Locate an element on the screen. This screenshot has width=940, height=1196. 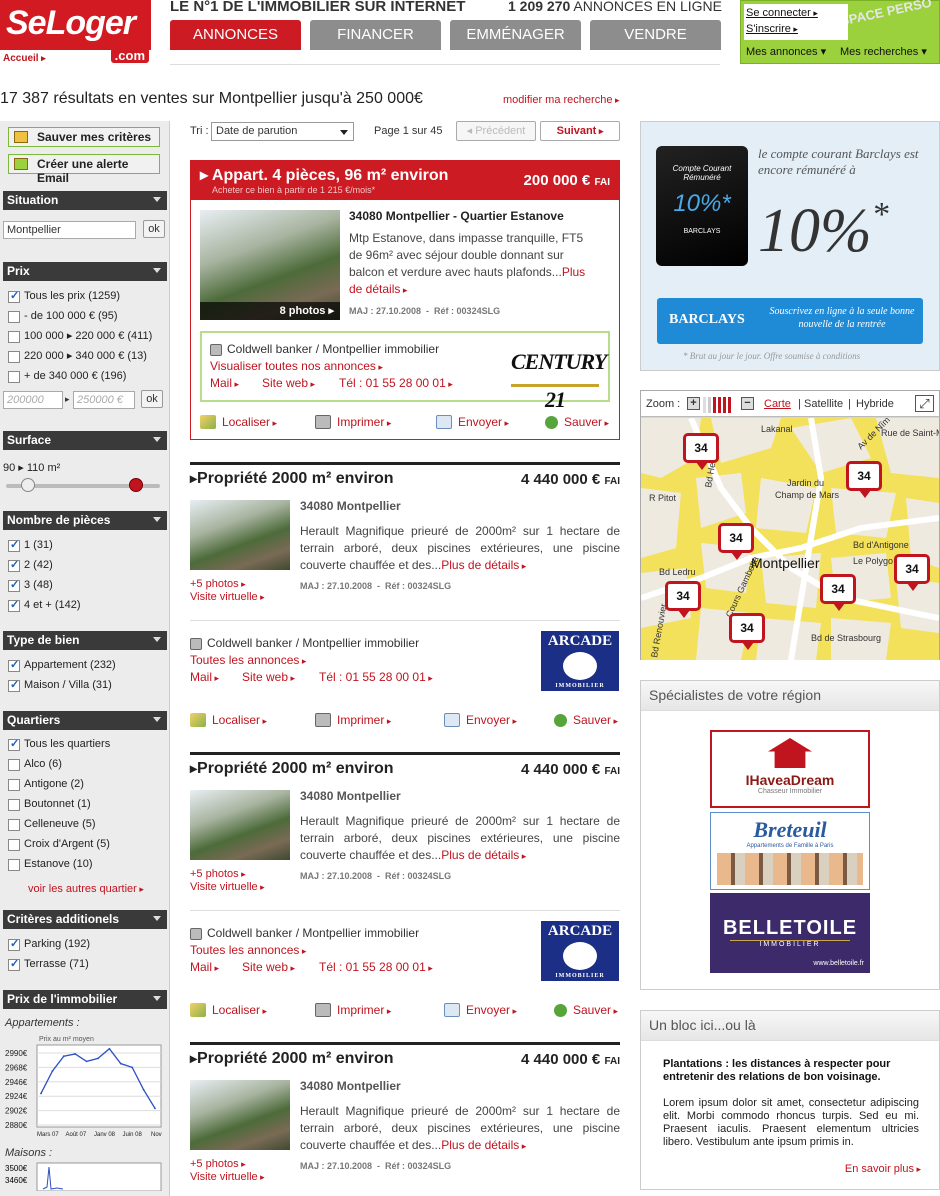
situation-header: Situation is located at coordinates (85, 200).